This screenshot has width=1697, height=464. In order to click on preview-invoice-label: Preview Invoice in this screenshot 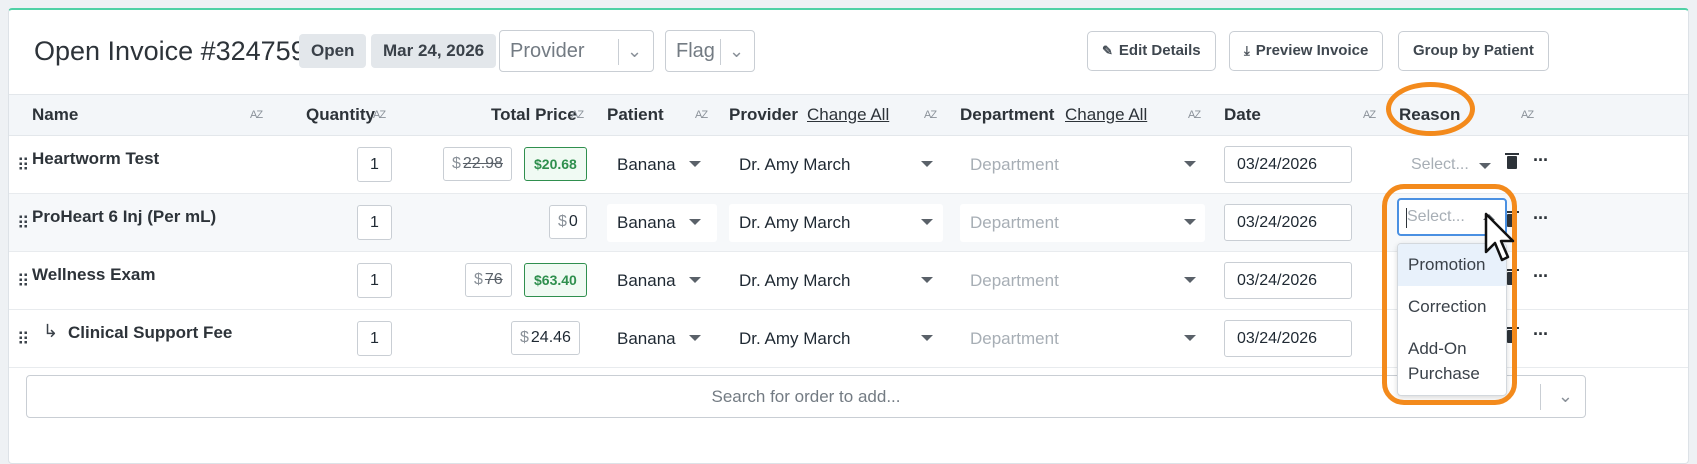, I will do `click(1312, 50)`.